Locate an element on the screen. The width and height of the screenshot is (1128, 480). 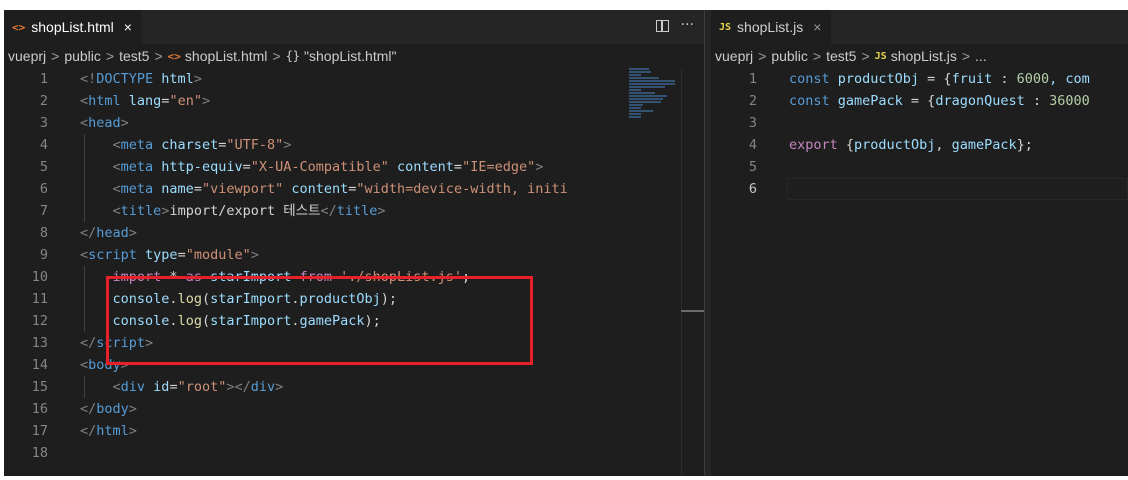
code-text: </head> is located at coordinates (108, 233).